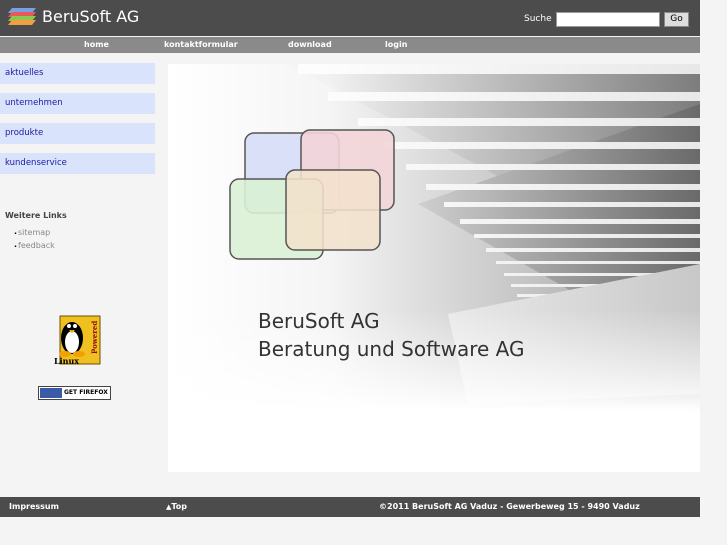  Describe the element at coordinates (51, 393) in the screenshot. I see `firefox-icon` at that location.